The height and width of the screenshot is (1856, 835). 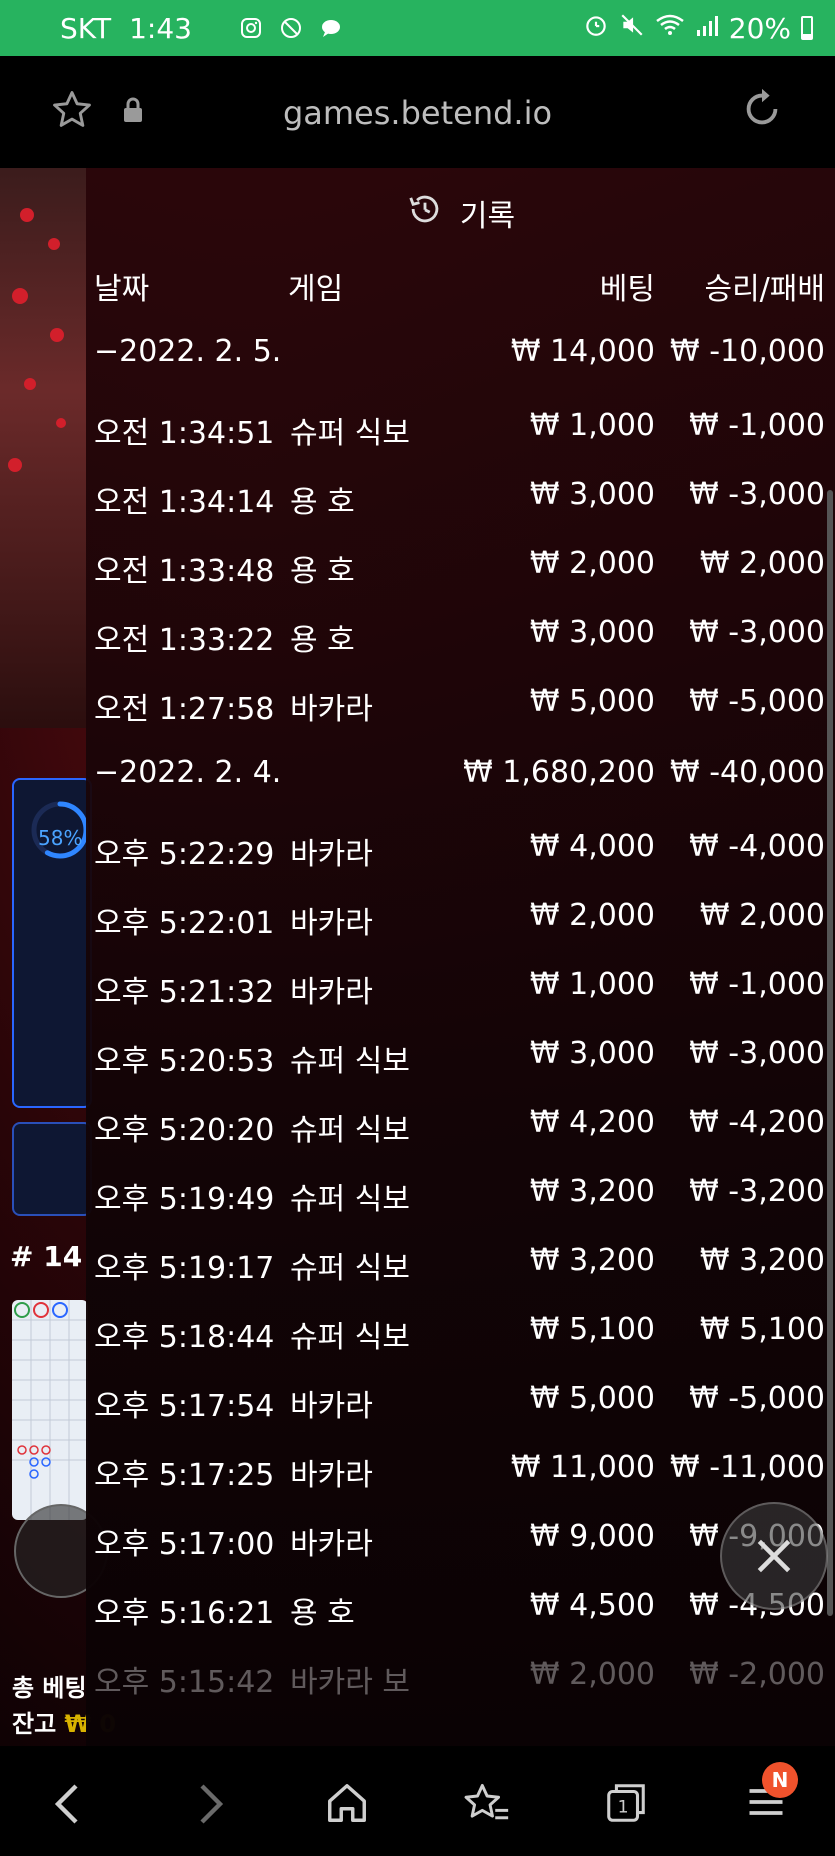 What do you see at coordinates (184, 1268) in the screenshot?
I see `row-time: 오후 5:19:17` at bounding box center [184, 1268].